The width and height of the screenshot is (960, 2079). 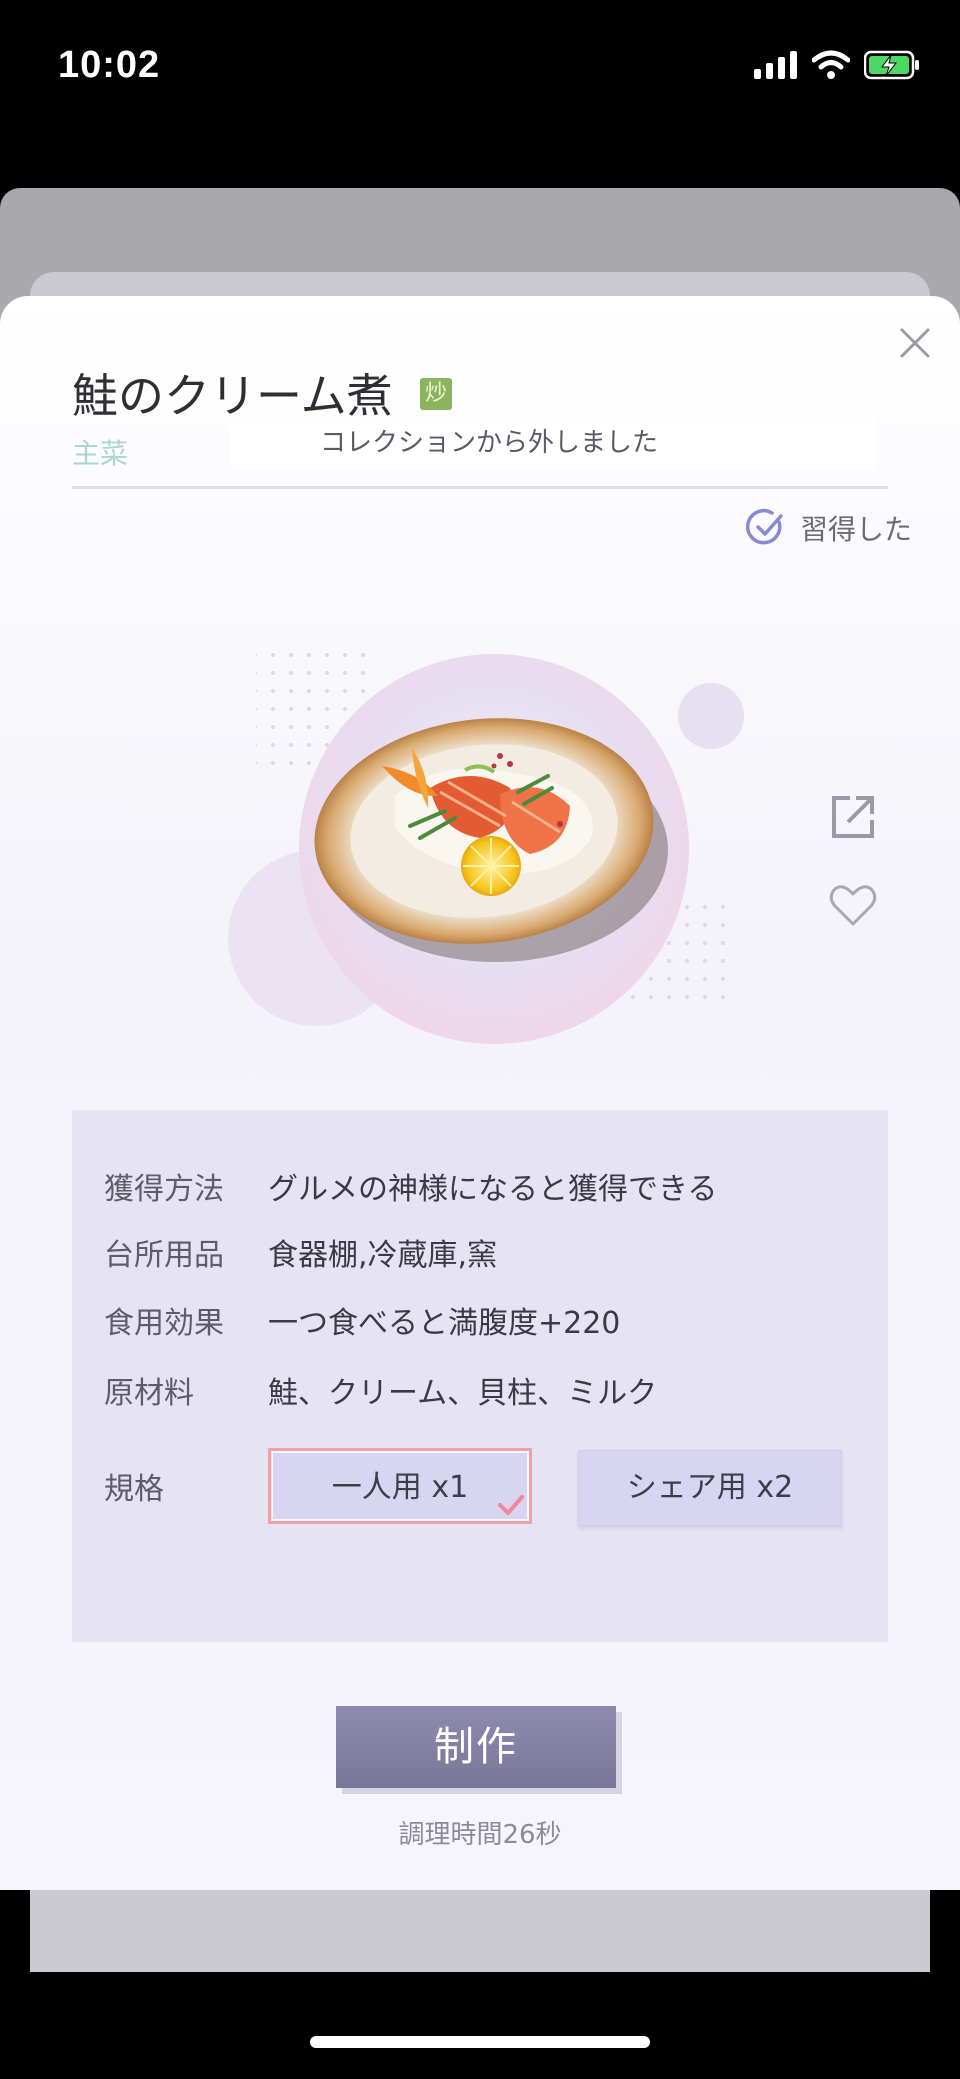 I want to click on spec-option-label: 一人用 x1, so click(x=400, y=1487).